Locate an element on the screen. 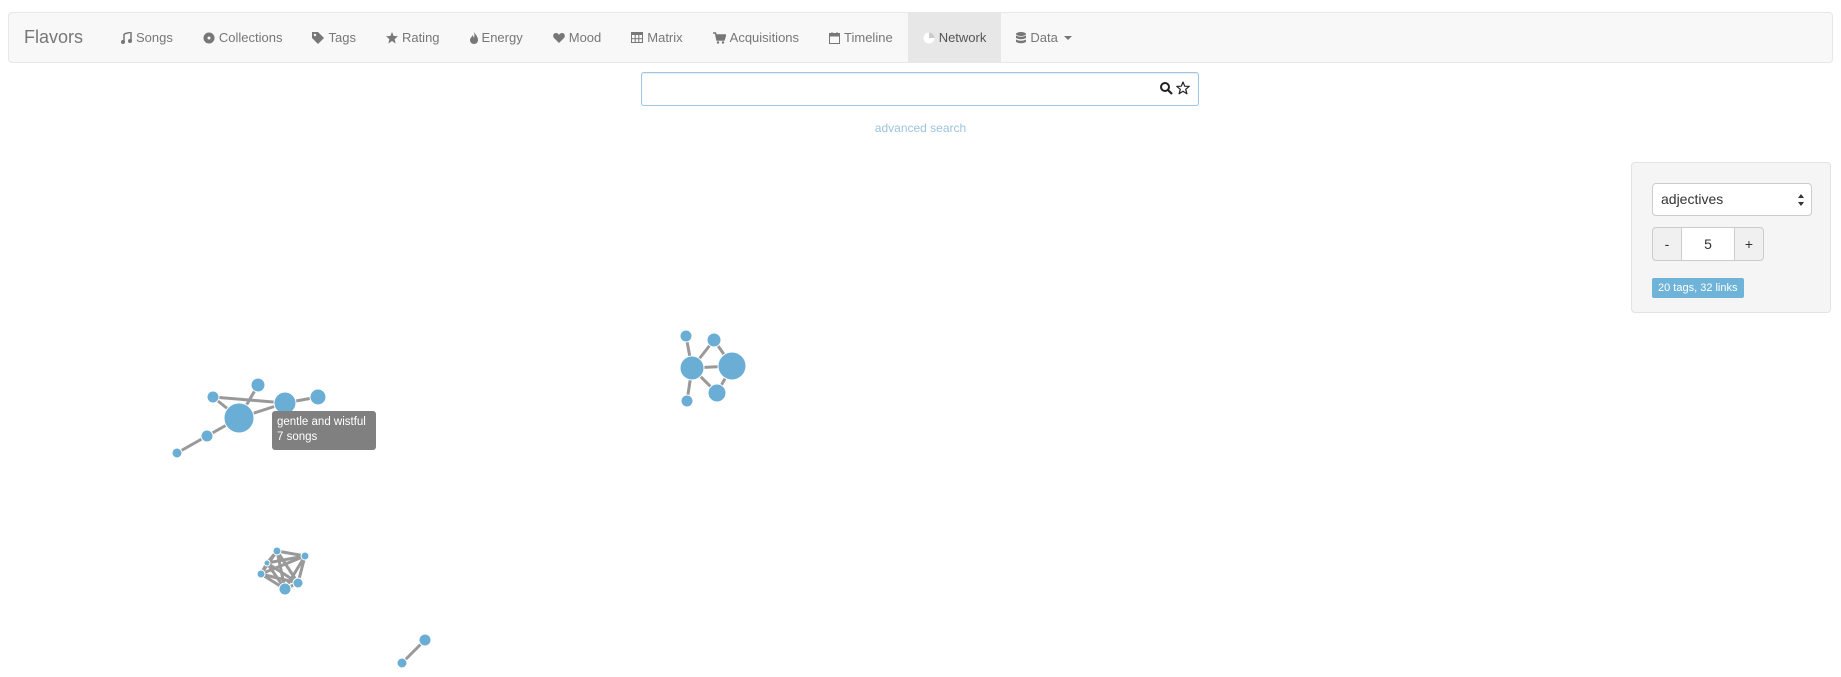 This screenshot has width=1841, height=677. node-tooltip: gentle and wistful 7 songs is located at coordinates (324, 430).